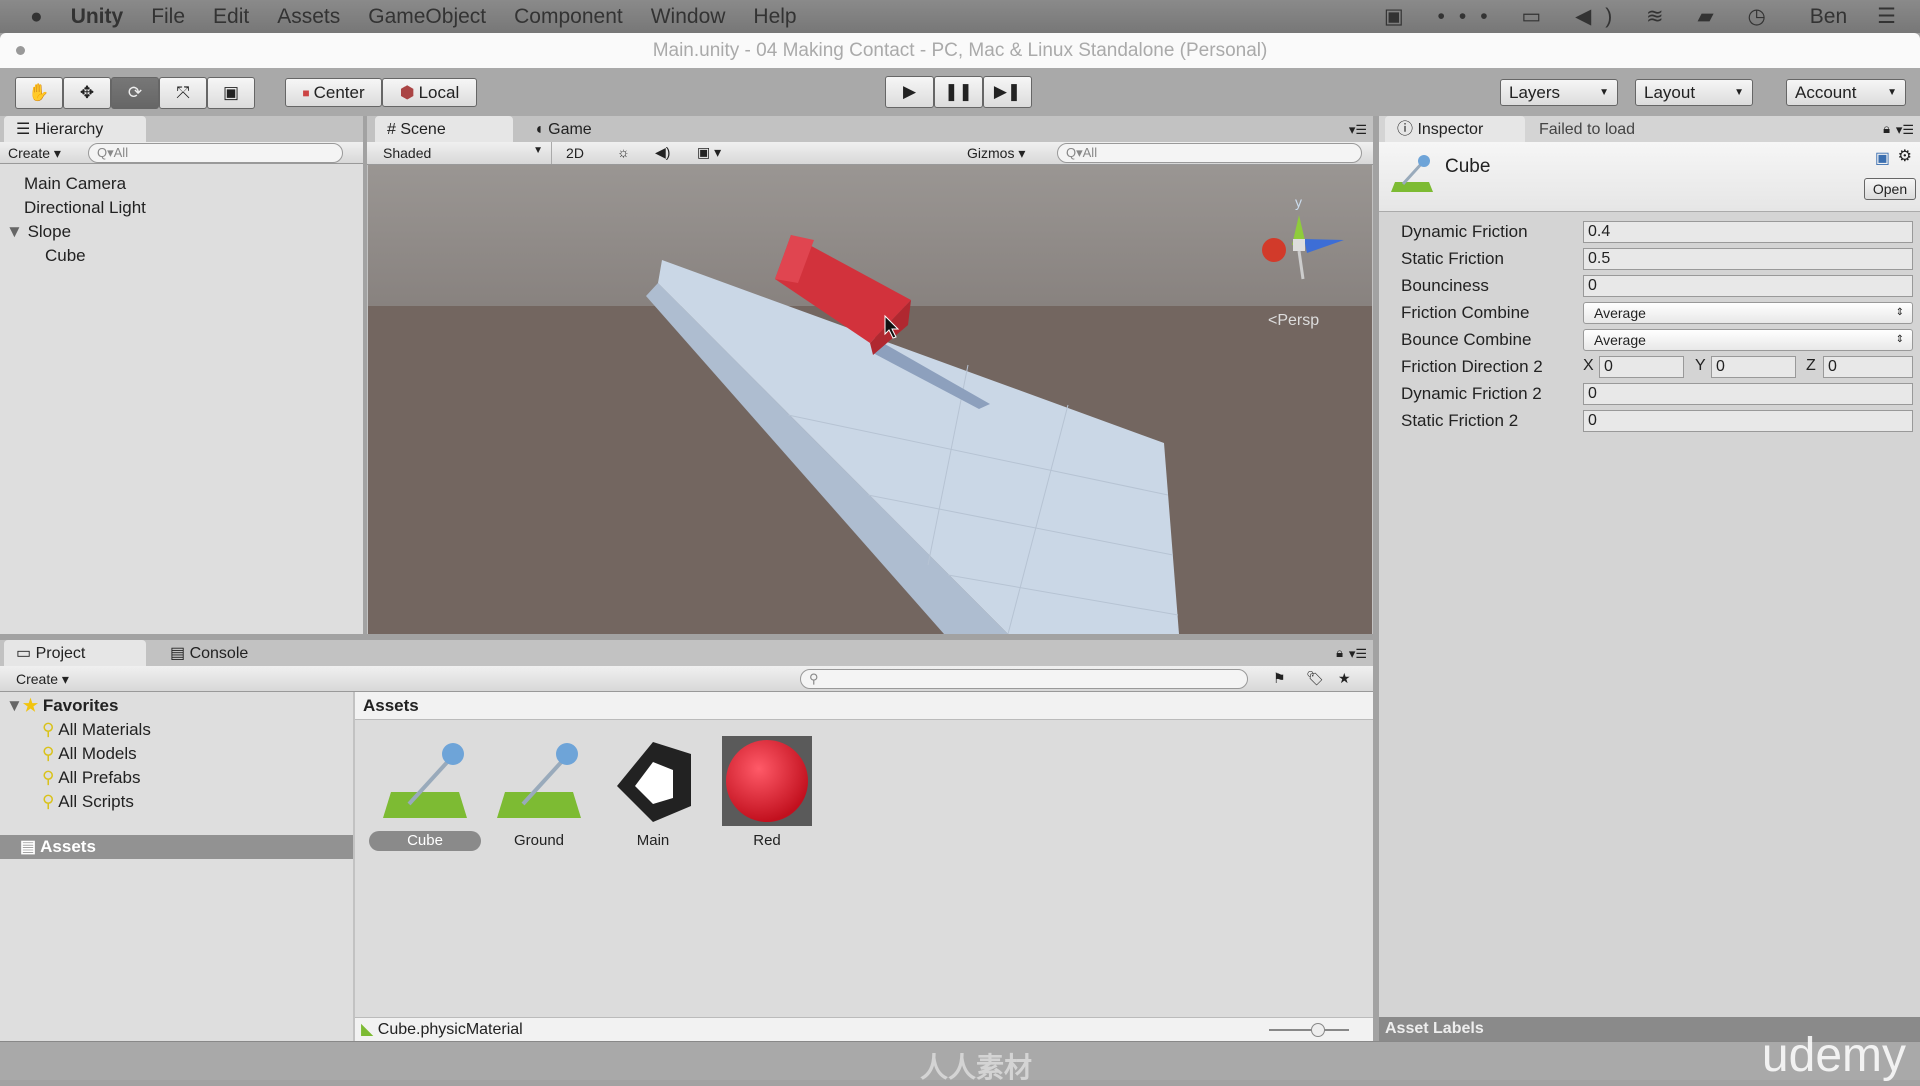 This screenshot has width=1920, height=1086. I want to click on bounce-combine-select: Average ⇕, so click(1748, 340).